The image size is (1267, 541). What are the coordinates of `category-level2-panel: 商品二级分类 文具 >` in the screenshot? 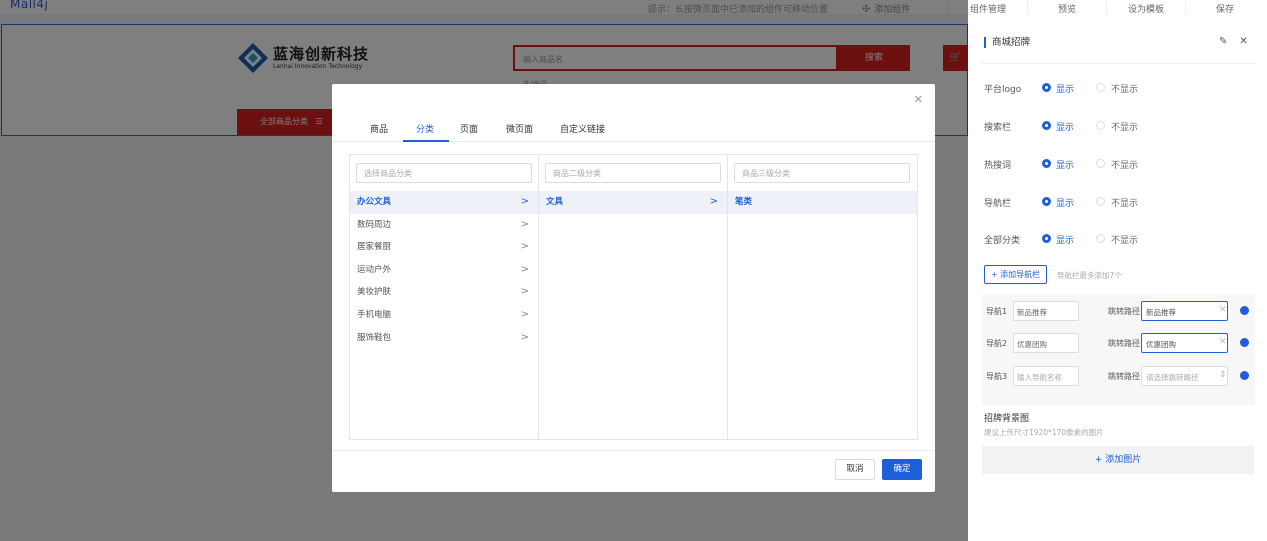 It's located at (633, 297).